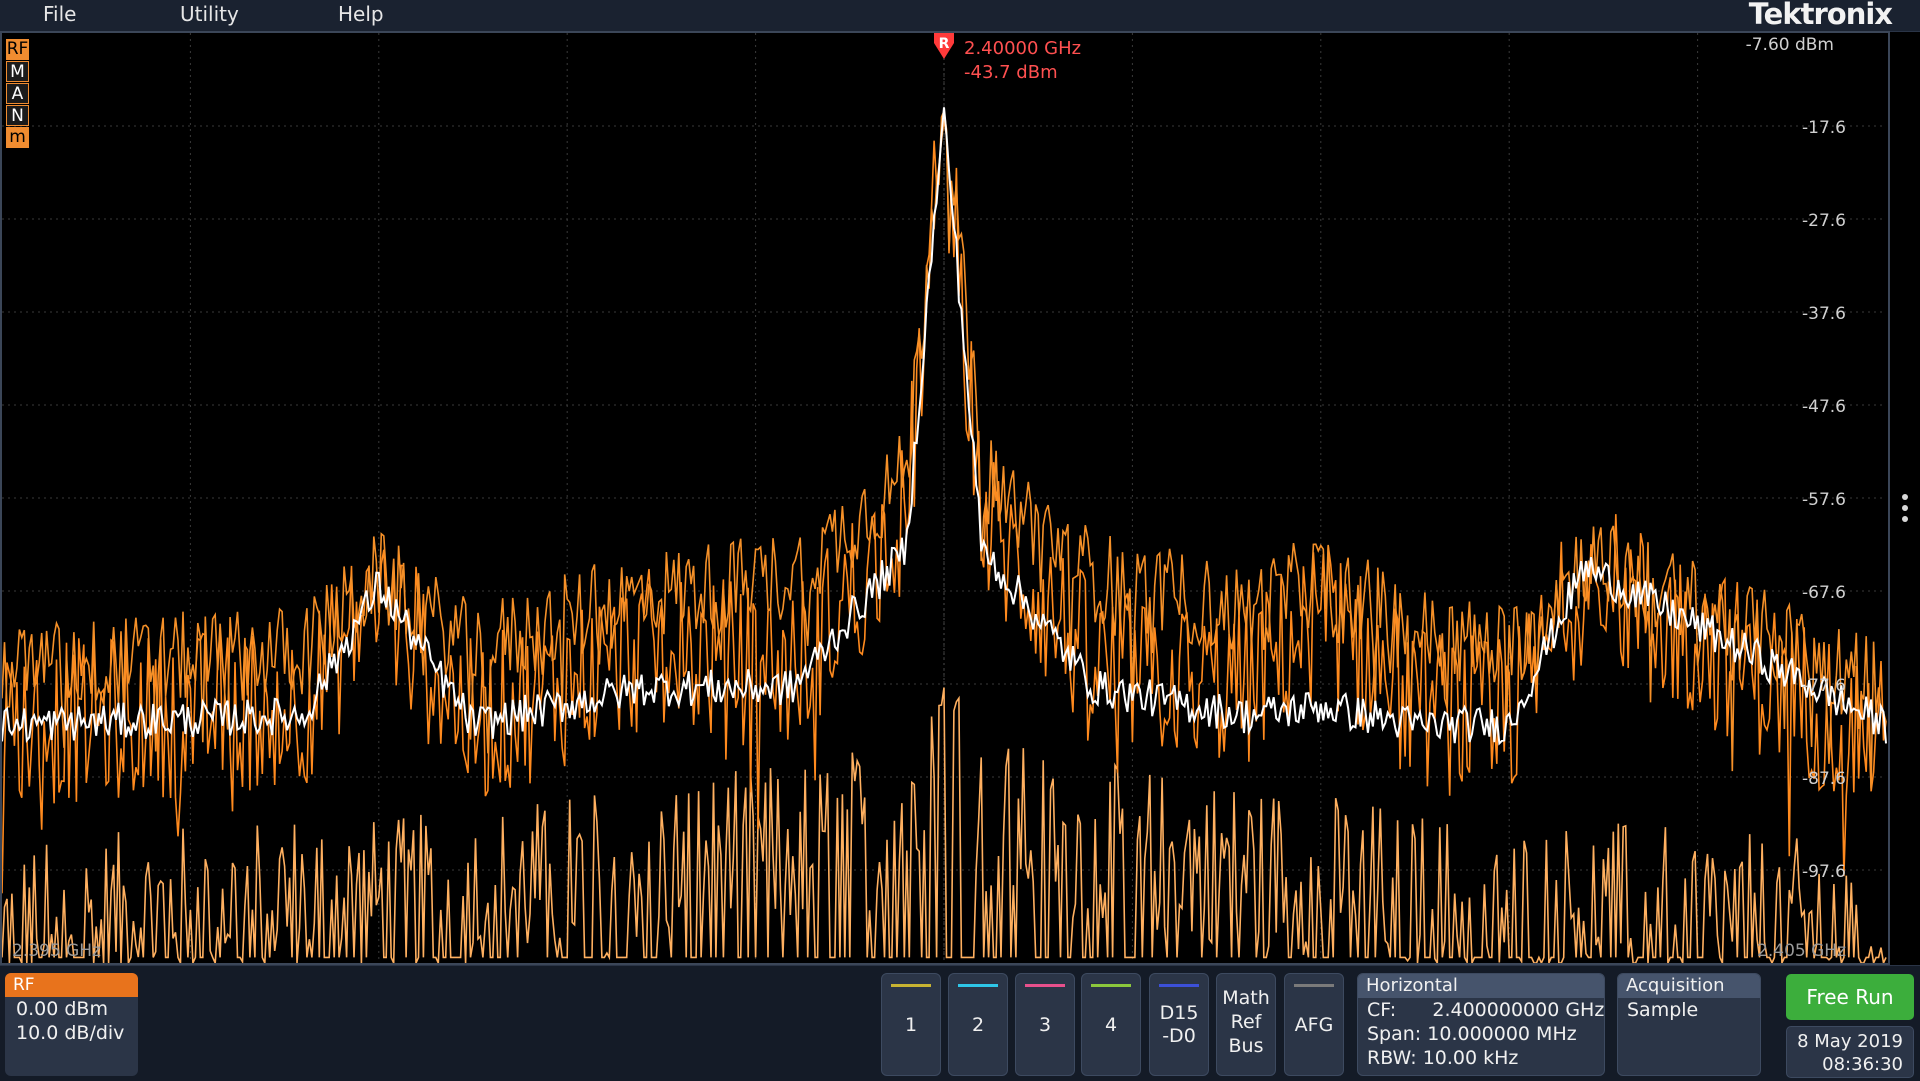 The width and height of the screenshot is (1920, 1081). I want to click on afg-button: AFG, so click(1314, 1024).